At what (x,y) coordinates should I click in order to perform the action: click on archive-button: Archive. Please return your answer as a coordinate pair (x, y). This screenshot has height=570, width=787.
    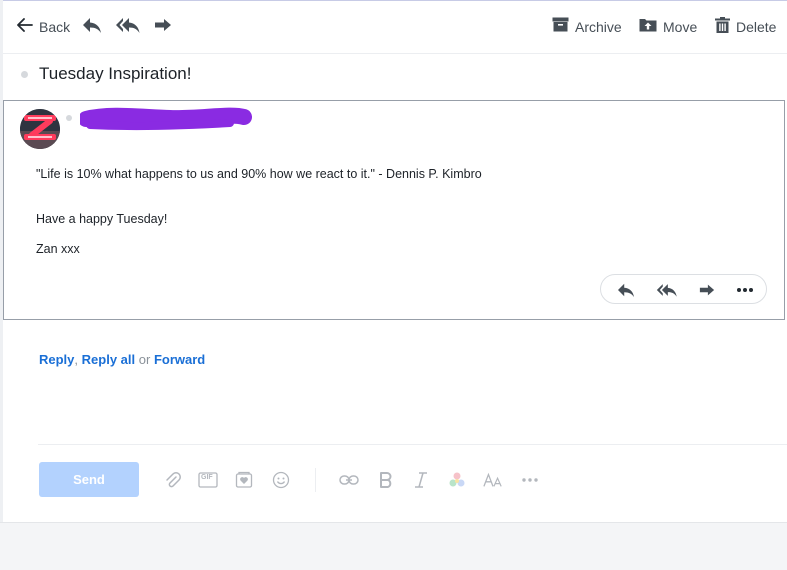
    Looking at the image, I should click on (587, 27).